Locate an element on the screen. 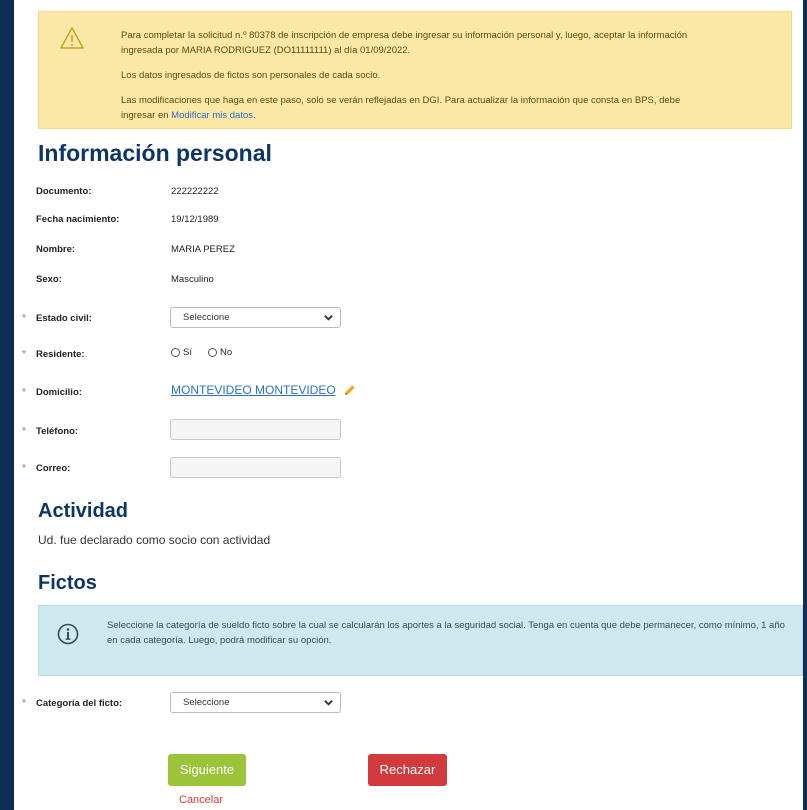 The image size is (807, 810). cancelar-link: Cancelar is located at coordinates (201, 800).